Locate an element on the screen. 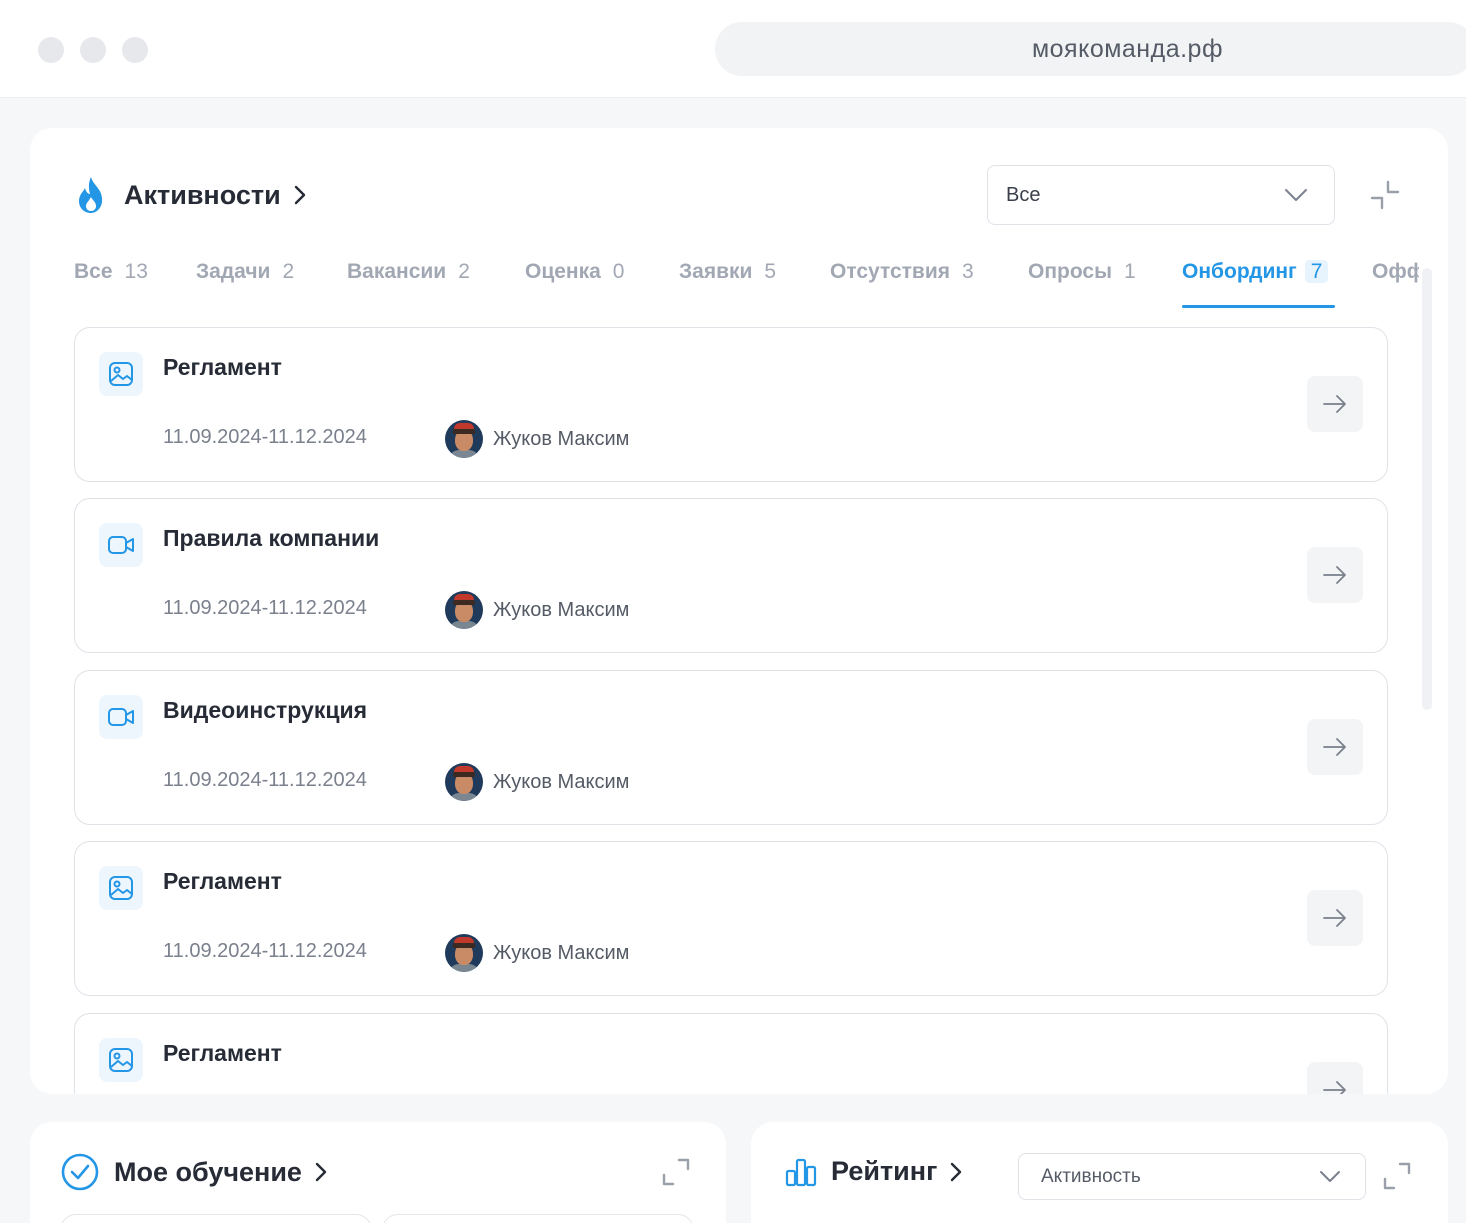 The image size is (1466, 1223). learning-title: Мое обучение is located at coordinates (208, 1171).